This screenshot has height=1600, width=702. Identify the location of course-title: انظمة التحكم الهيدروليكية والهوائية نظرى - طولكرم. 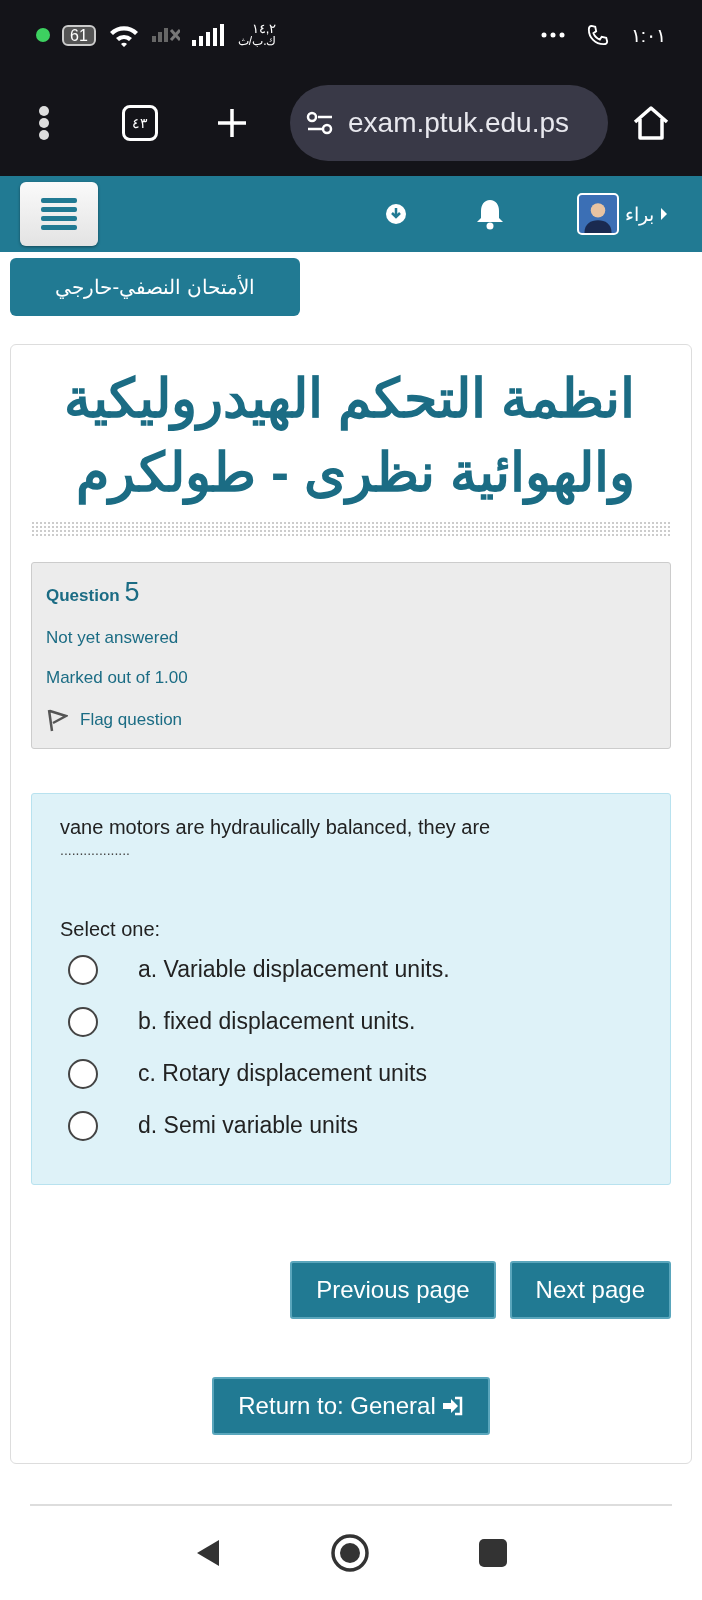
(351, 435).